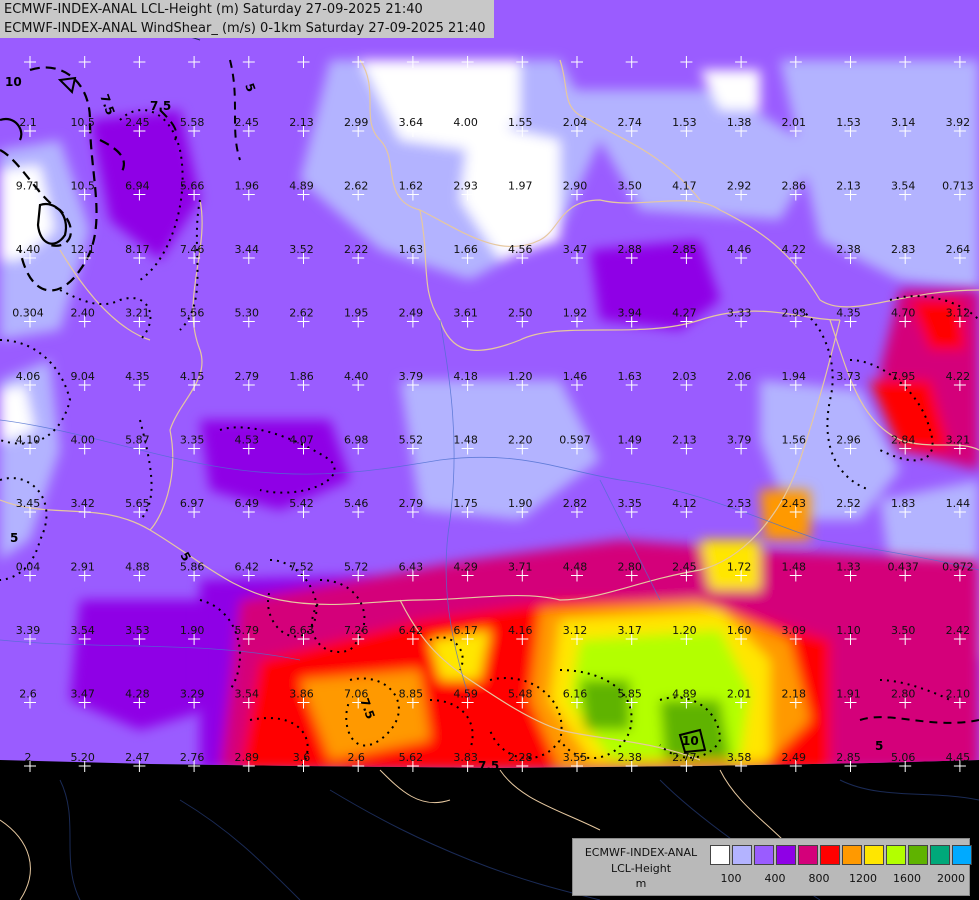  Describe the element at coordinates (465, 757) in the screenshot. I see `grid-value: 3.83` at that location.